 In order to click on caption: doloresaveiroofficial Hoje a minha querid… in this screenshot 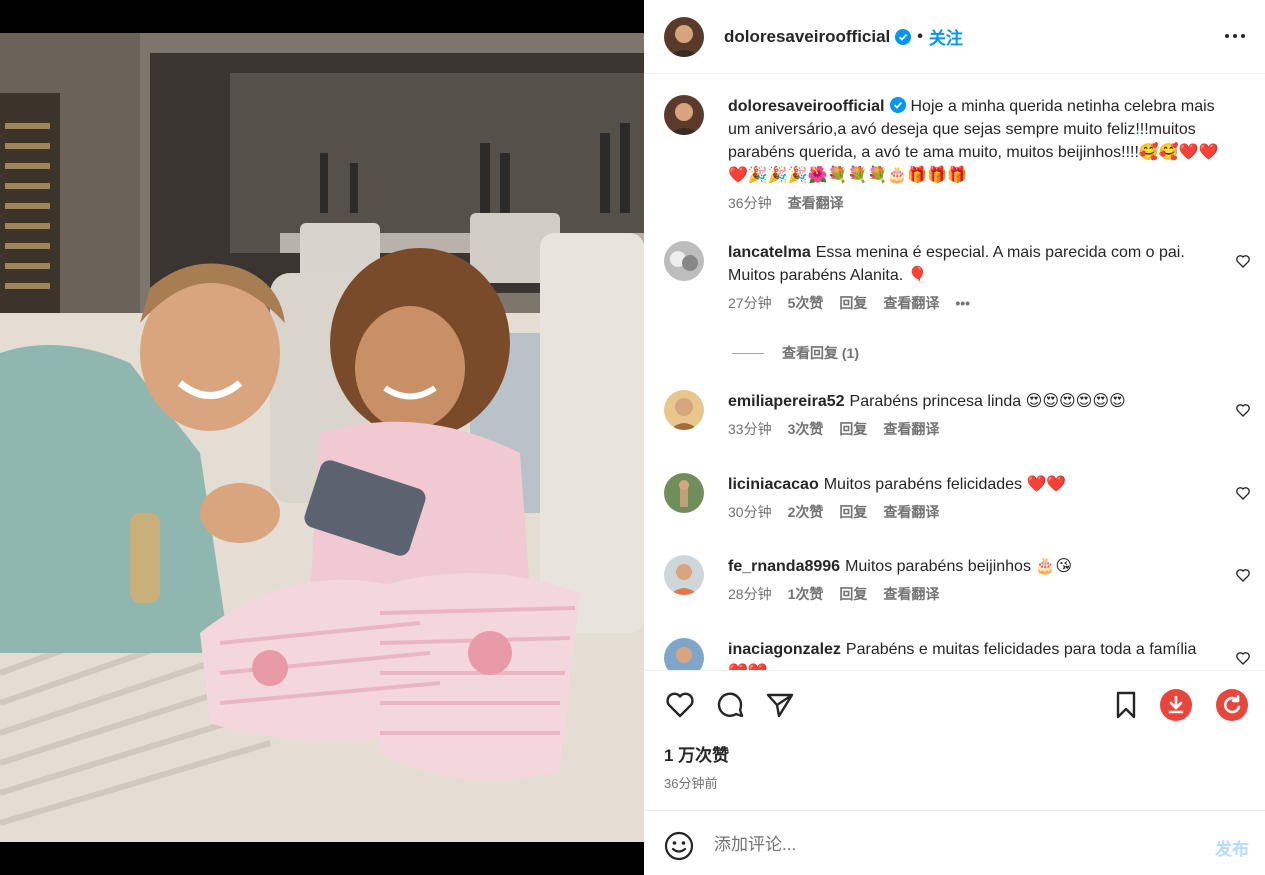, I will do `click(957, 154)`.